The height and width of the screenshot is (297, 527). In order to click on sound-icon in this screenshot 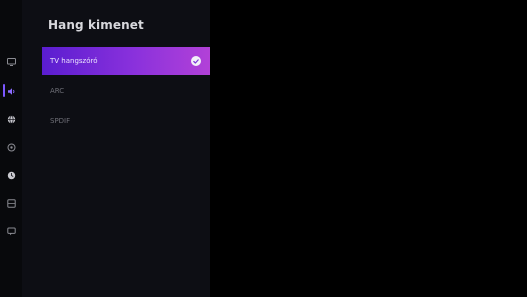, I will do `click(10, 91)`.